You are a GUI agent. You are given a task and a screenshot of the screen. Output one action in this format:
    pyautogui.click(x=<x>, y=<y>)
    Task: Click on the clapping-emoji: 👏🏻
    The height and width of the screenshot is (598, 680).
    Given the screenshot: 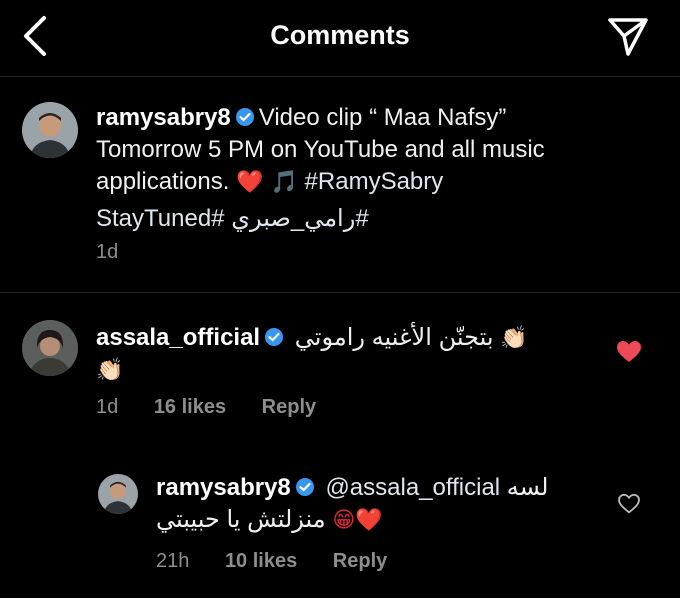 What is the action you would take?
    pyautogui.click(x=514, y=338)
    